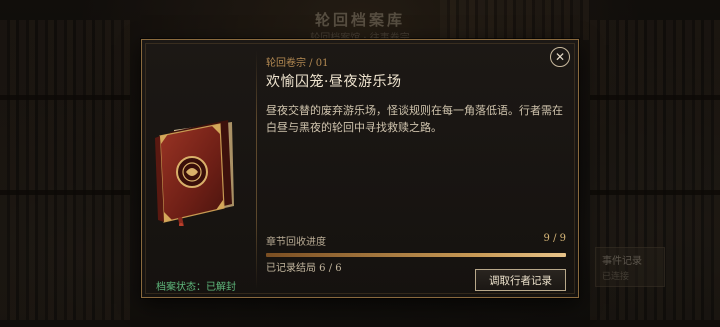 This screenshot has width=720, height=327. What do you see at coordinates (304, 268) in the screenshot?
I see `endings-count: 已记录结局 6 / 6` at bounding box center [304, 268].